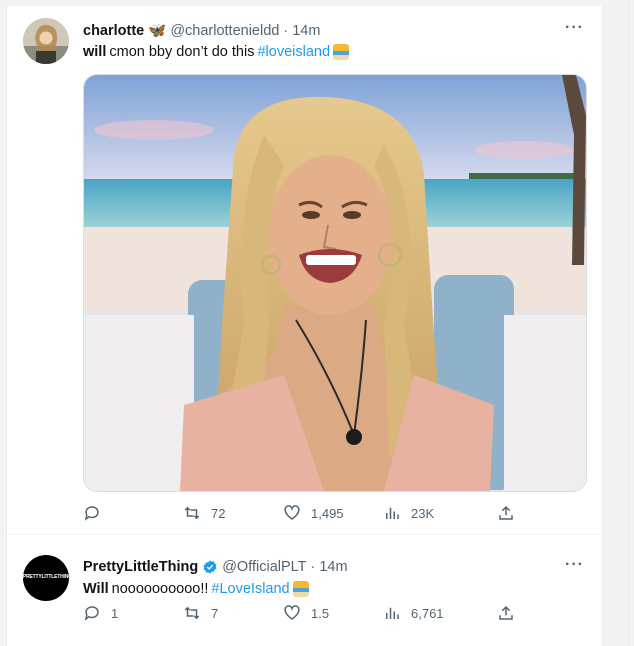  Describe the element at coordinates (115, 613) in the screenshot. I see `reply-count: 1` at that location.